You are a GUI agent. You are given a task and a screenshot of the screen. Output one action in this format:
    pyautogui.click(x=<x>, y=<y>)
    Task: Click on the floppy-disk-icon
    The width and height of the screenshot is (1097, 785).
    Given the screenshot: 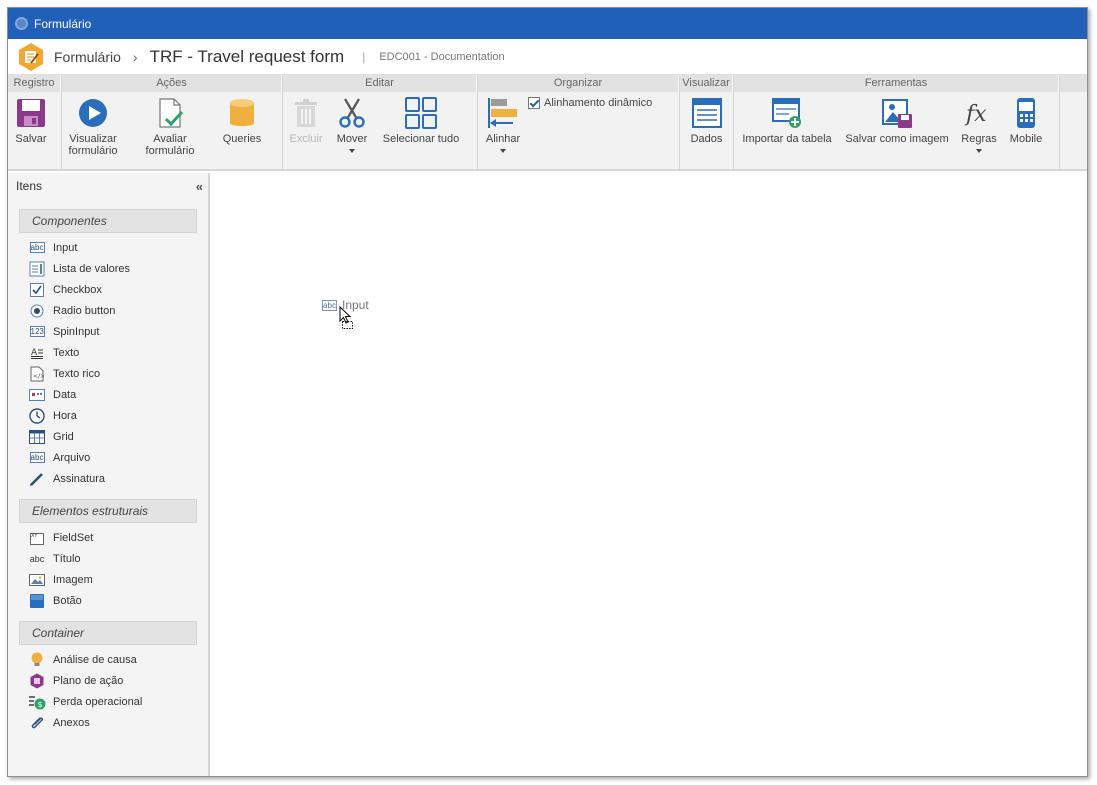 What is the action you would take?
    pyautogui.click(x=31, y=113)
    